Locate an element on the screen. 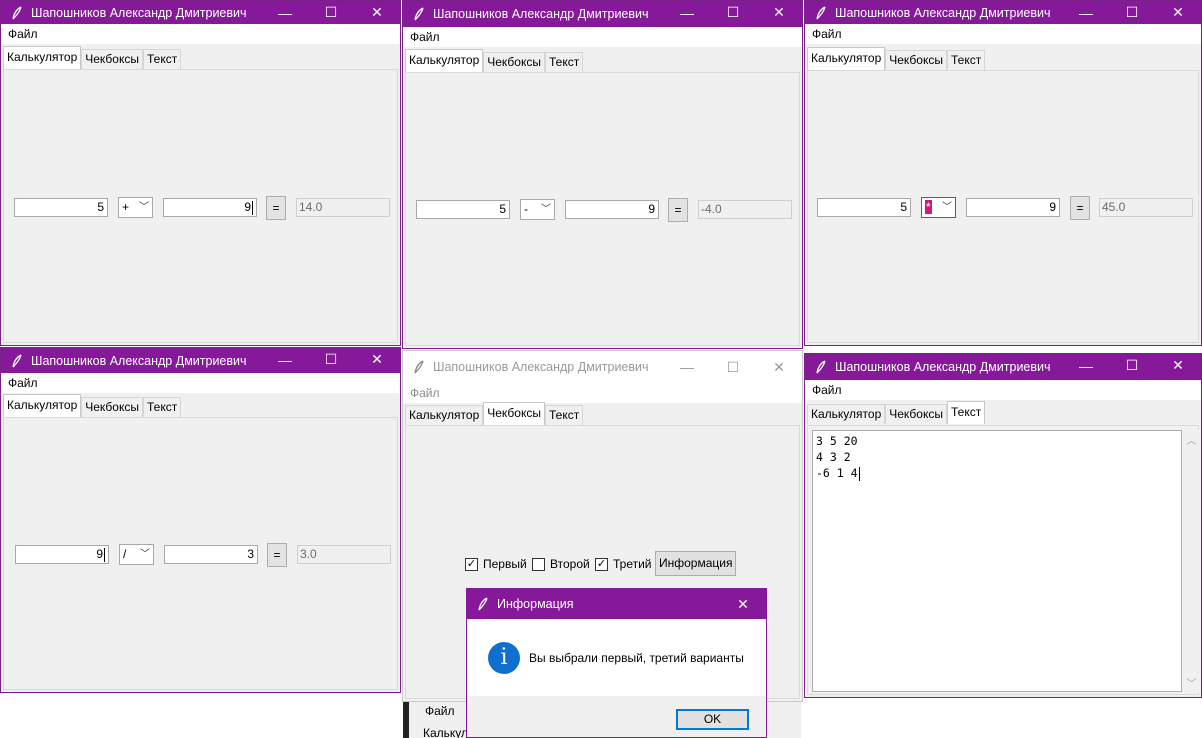  checkbox-third: ✓ Третий is located at coordinates (623, 564).